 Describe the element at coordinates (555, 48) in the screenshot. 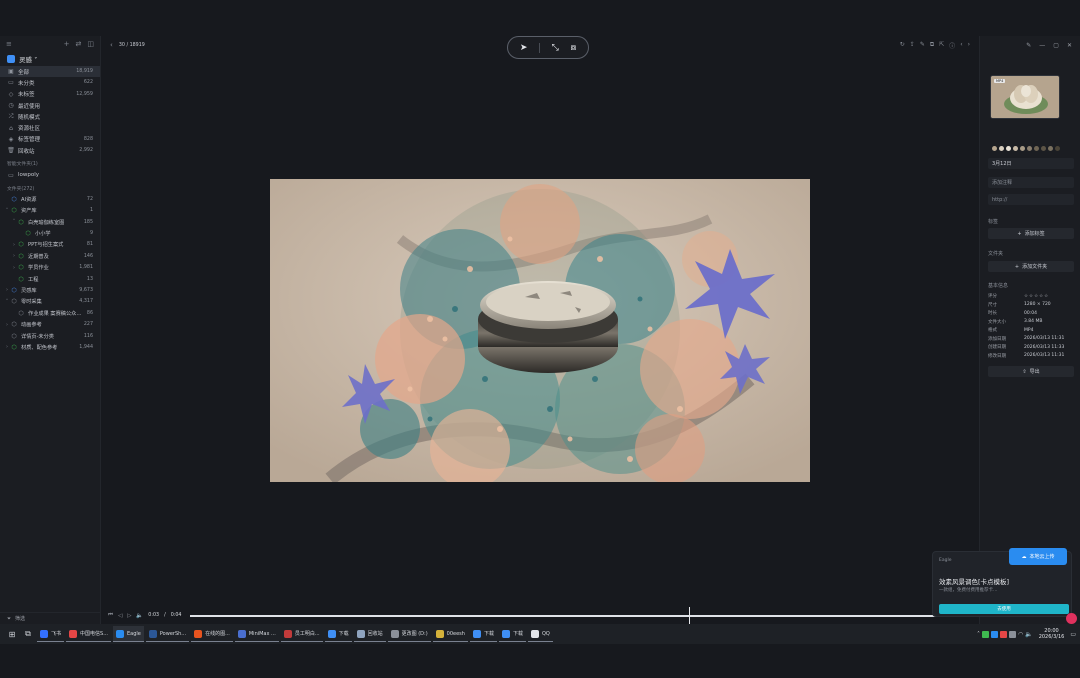

I see `fit-screen-icon: ⤡` at that location.